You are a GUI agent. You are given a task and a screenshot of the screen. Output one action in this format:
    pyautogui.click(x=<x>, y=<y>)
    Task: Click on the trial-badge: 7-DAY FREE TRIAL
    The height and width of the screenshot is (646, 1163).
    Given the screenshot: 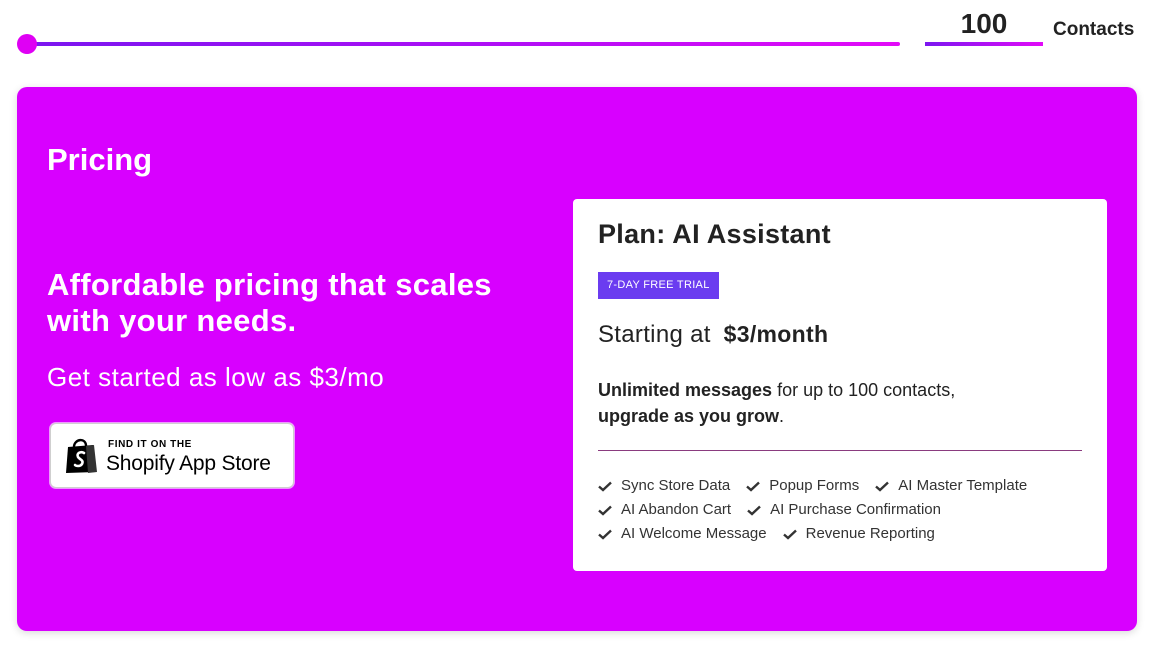 What is the action you would take?
    pyautogui.click(x=658, y=285)
    